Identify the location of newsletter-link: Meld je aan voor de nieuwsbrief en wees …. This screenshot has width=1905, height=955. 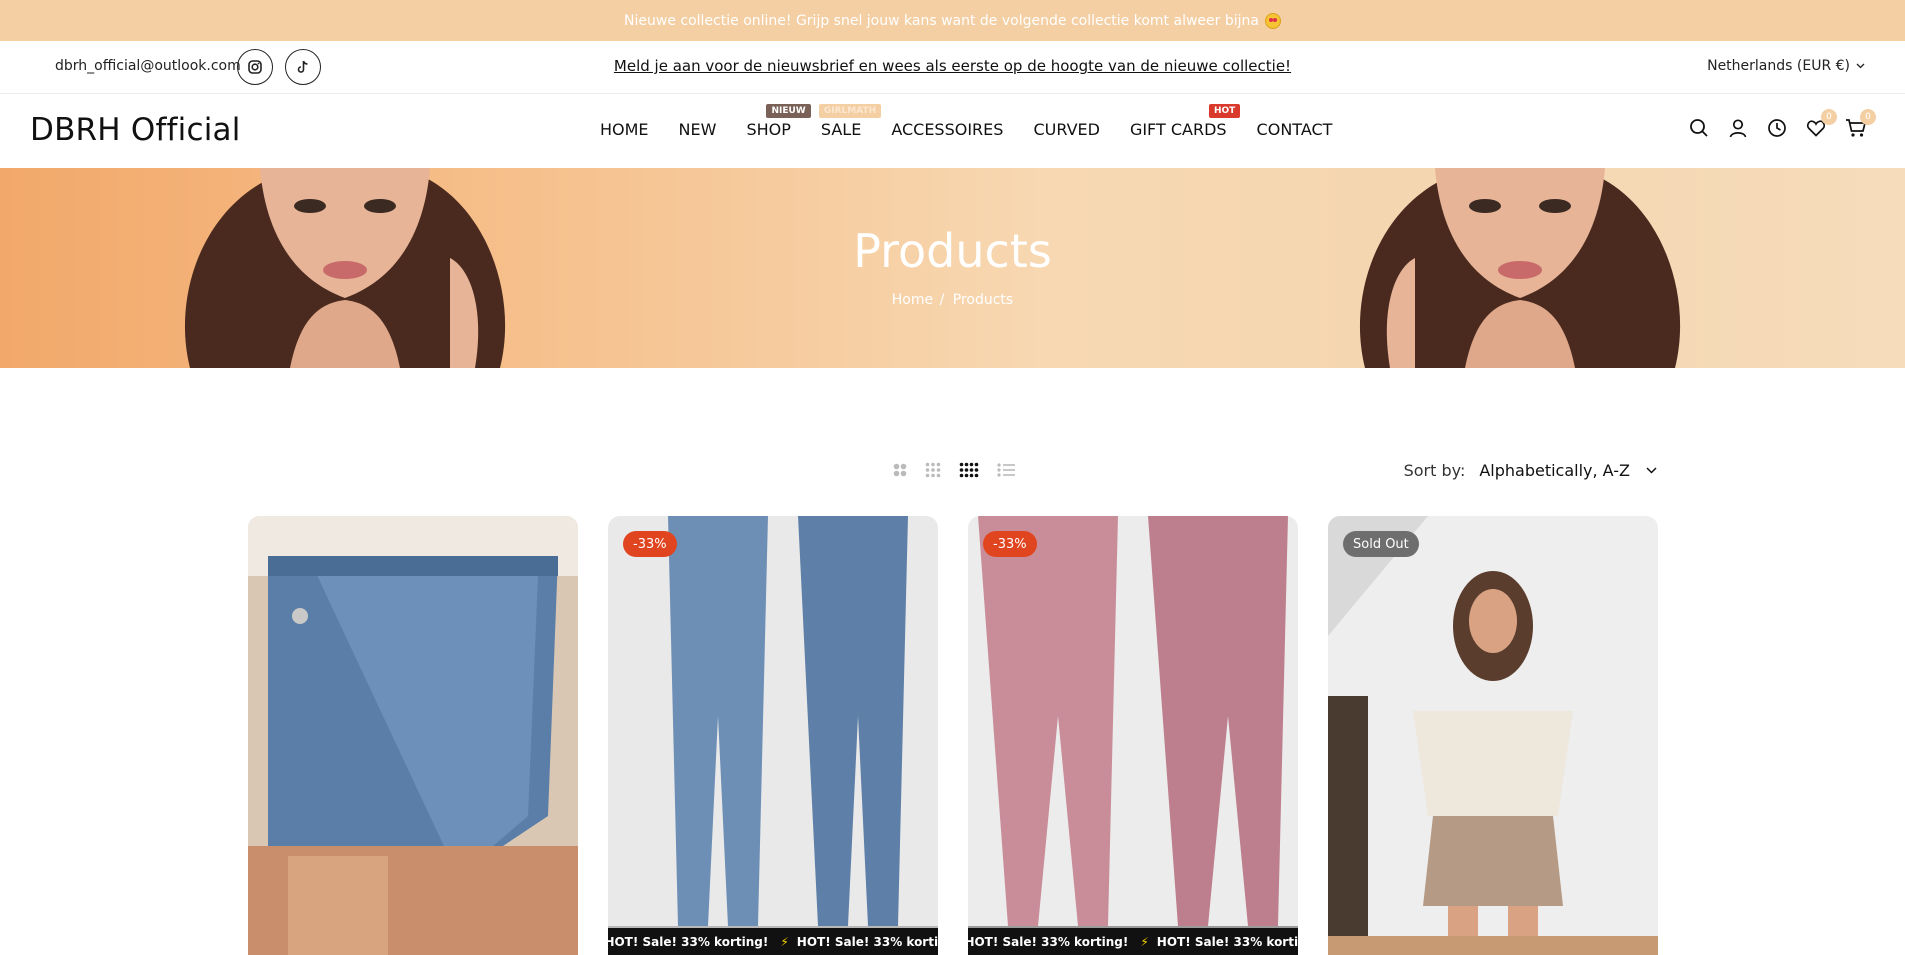
(952, 66).